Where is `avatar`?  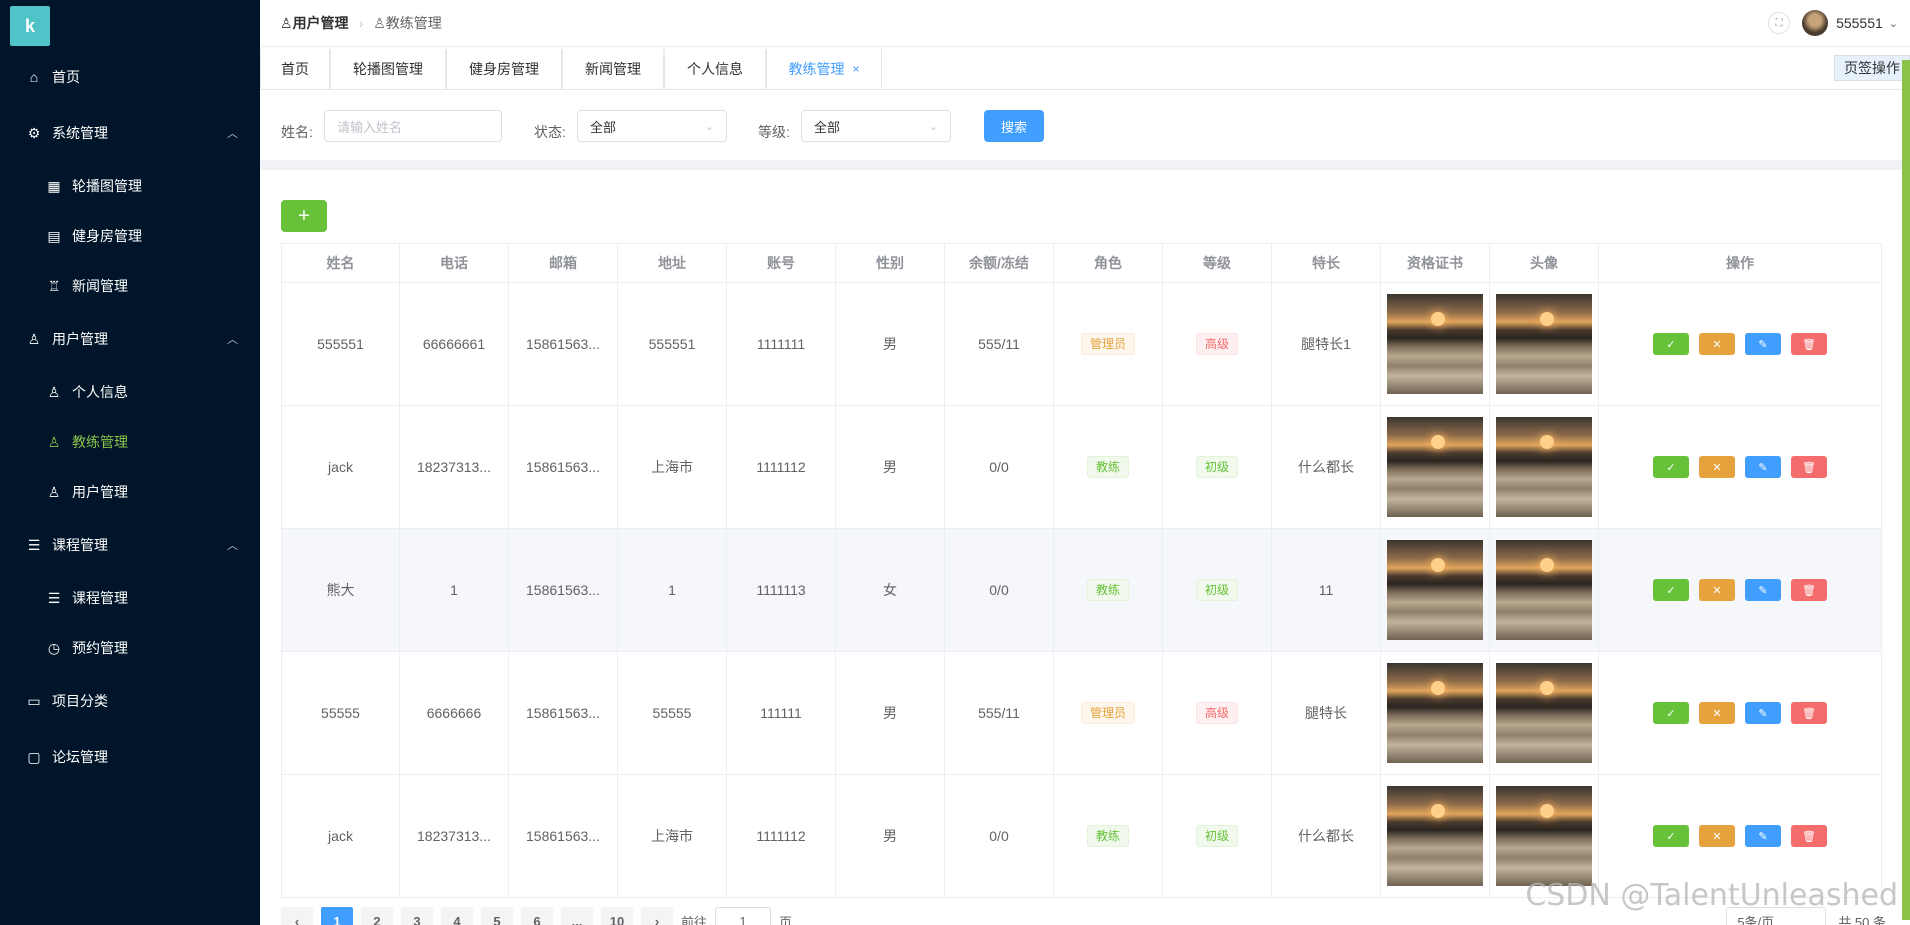
avatar is located at coordinates (1815, 23).